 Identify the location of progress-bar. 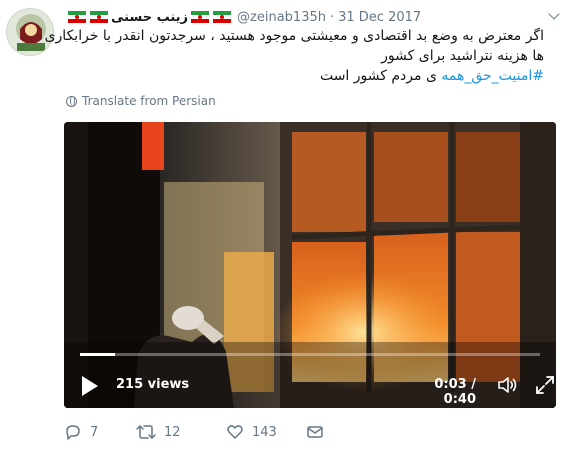
(310, 354).